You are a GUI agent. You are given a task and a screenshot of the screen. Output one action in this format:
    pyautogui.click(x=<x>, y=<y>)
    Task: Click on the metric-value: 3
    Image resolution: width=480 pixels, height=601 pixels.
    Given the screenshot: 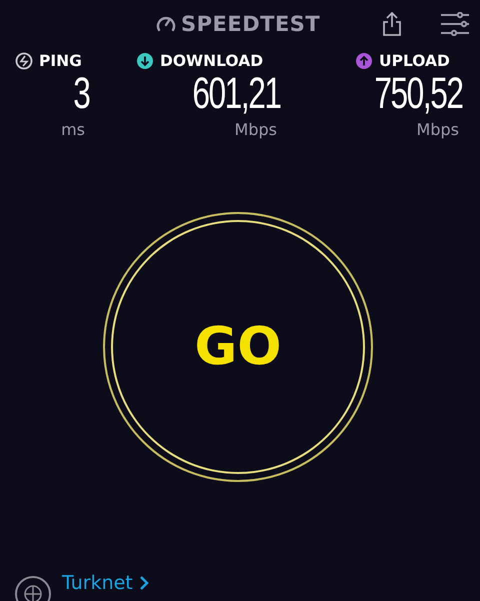 What is the action you would take?
    pyautogui.click(x=80, y=94)
    